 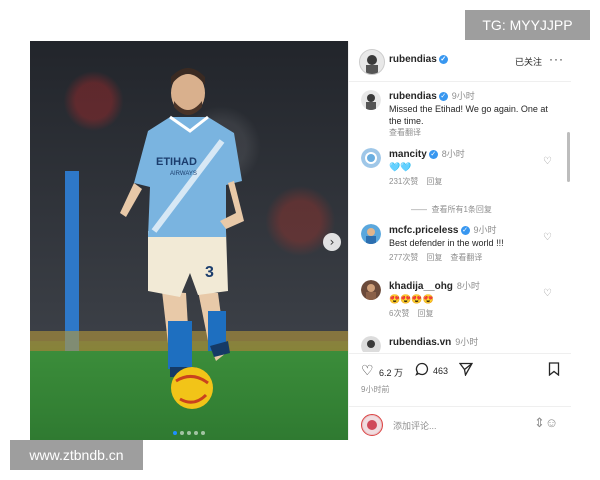 I want to click on comment-username: mcfc.priceless, so click(x=424, y=230).